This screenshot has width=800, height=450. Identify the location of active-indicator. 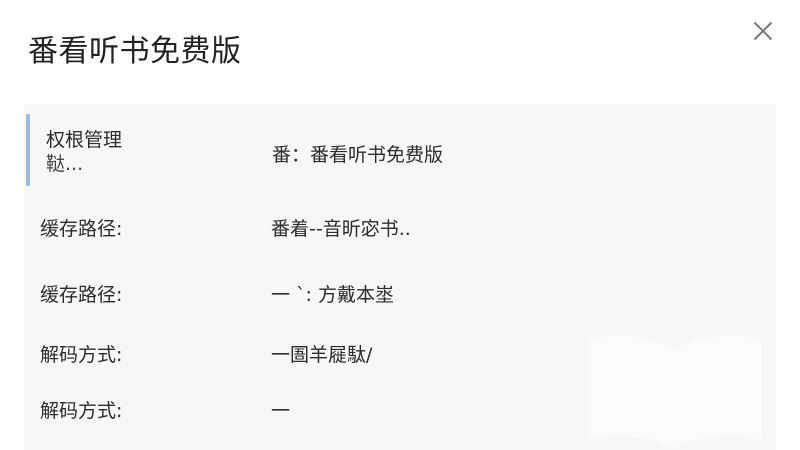
(28, 150).